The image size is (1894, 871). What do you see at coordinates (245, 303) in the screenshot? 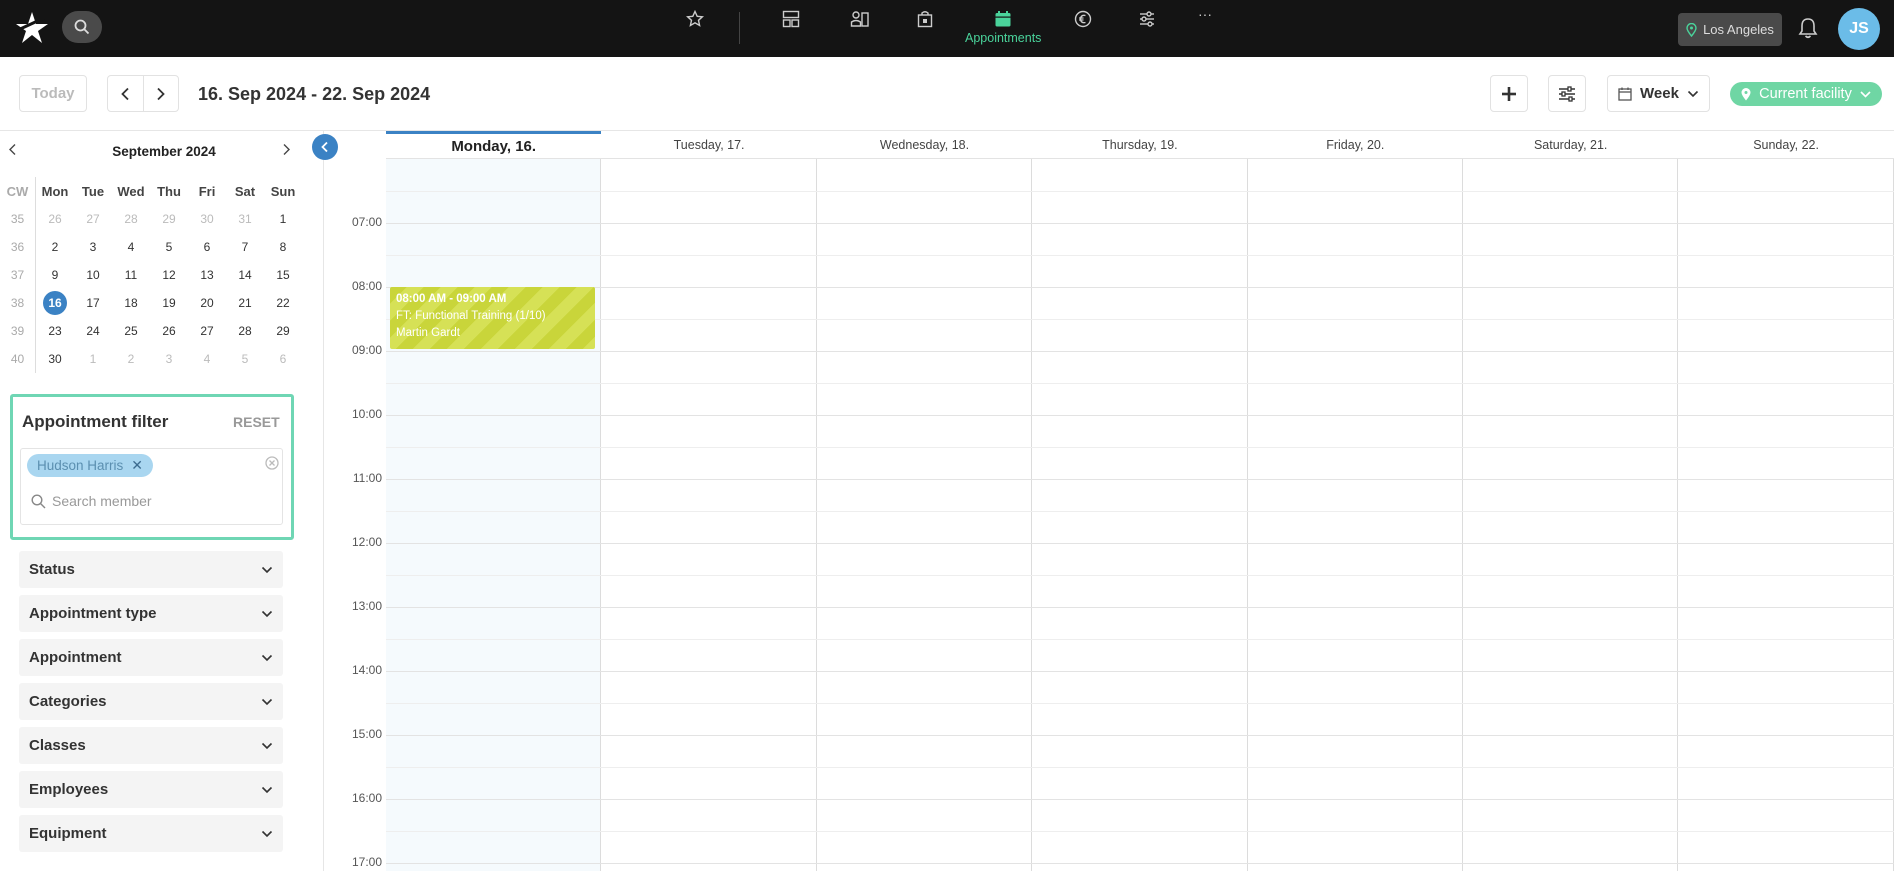
I see `mini-calendar-day: 21` at bounding box center [245, 303].